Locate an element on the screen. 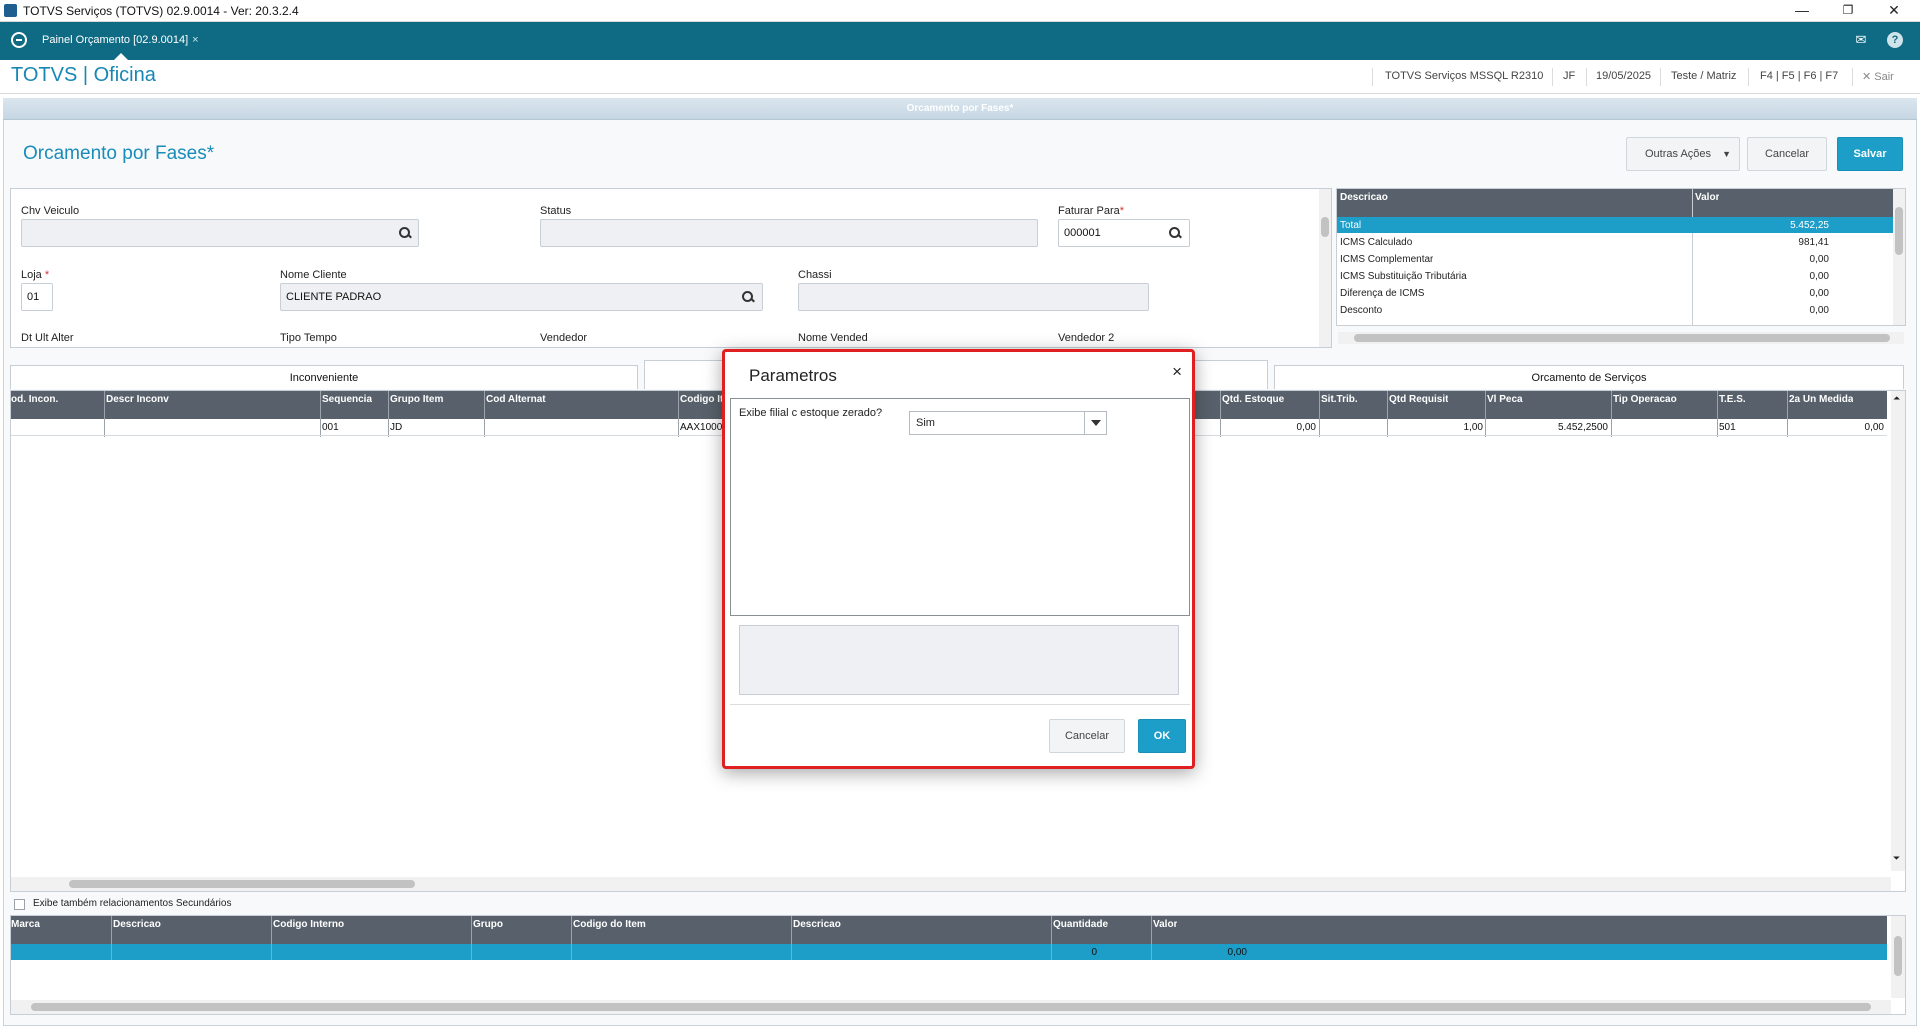 The image size is (1920, 1032). cell-codigo-item: AAX1000 is located at coordinates (701, 427).